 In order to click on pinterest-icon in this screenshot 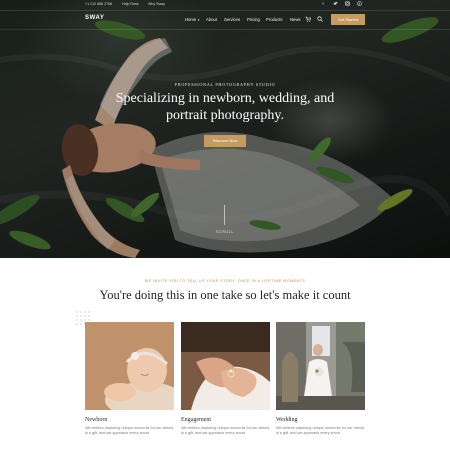, I will do `click(359, 4)`.